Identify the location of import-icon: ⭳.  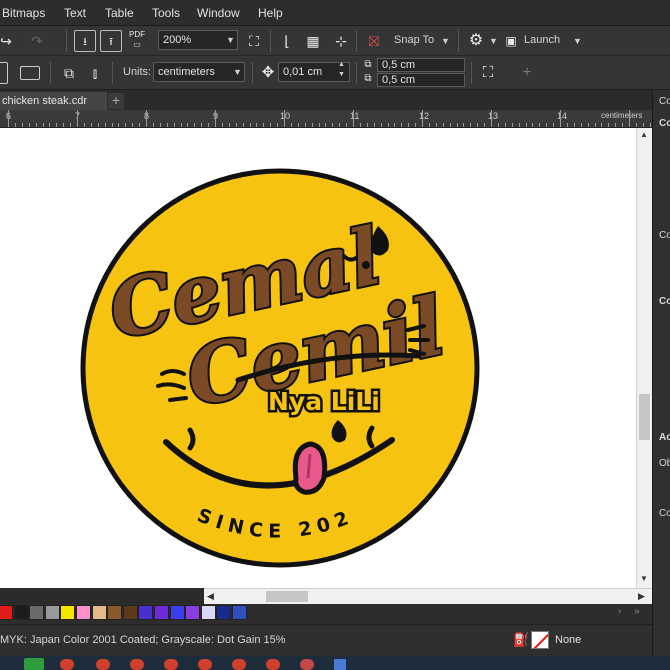
(85, 41).